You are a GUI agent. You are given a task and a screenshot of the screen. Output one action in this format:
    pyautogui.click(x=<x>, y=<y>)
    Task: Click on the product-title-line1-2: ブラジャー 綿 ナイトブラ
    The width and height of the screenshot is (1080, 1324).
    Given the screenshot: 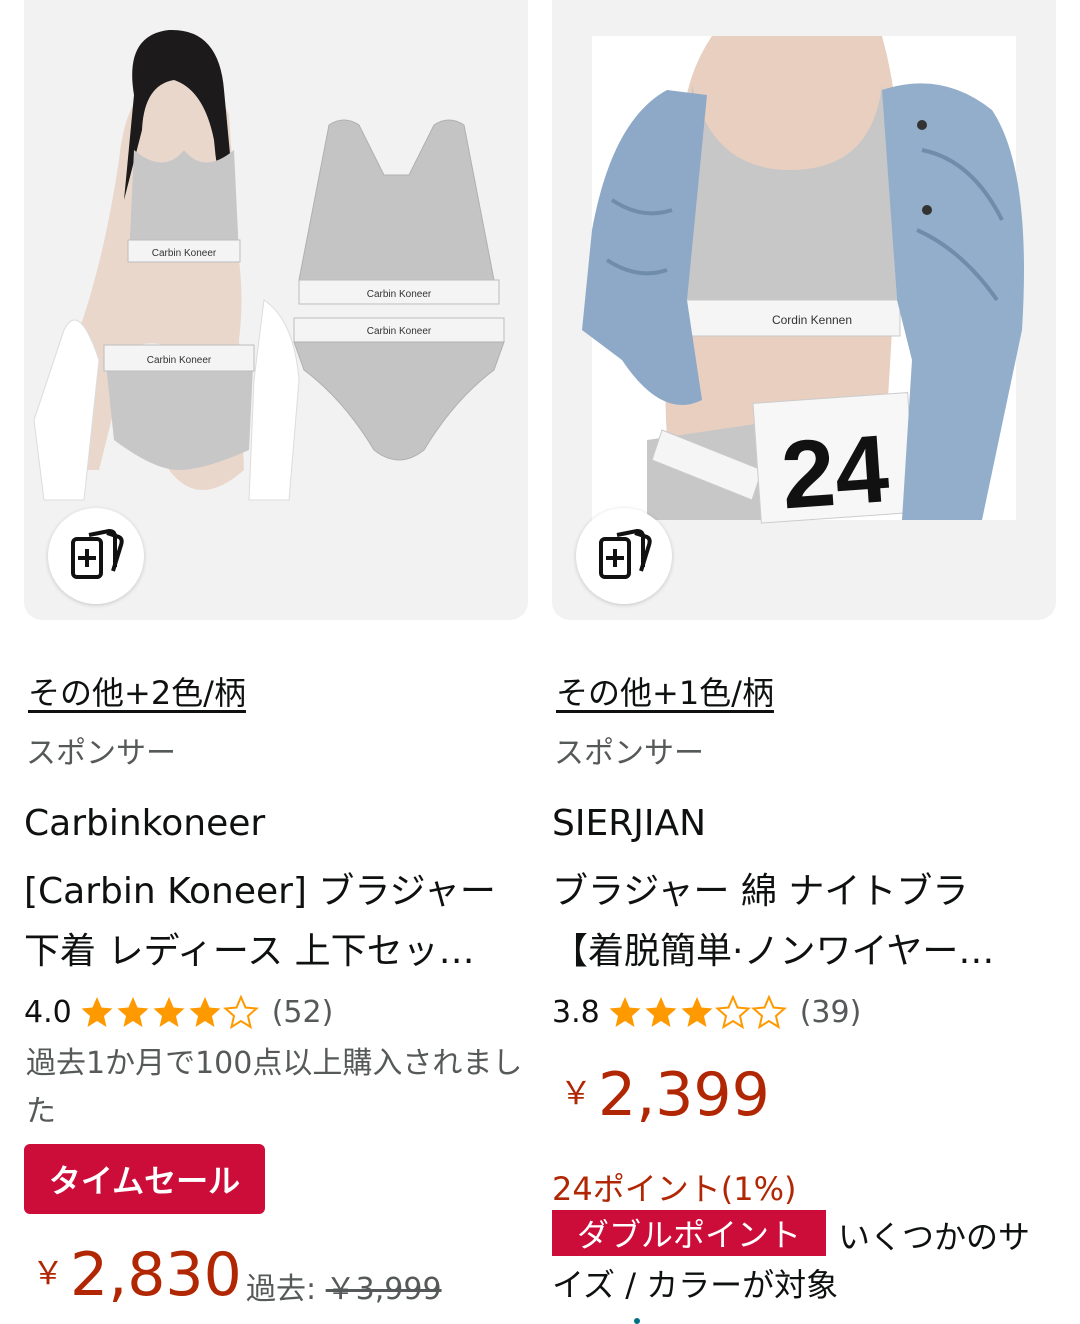 What is the action you would take?
    pyautogui.click(x=804, y=888)
    